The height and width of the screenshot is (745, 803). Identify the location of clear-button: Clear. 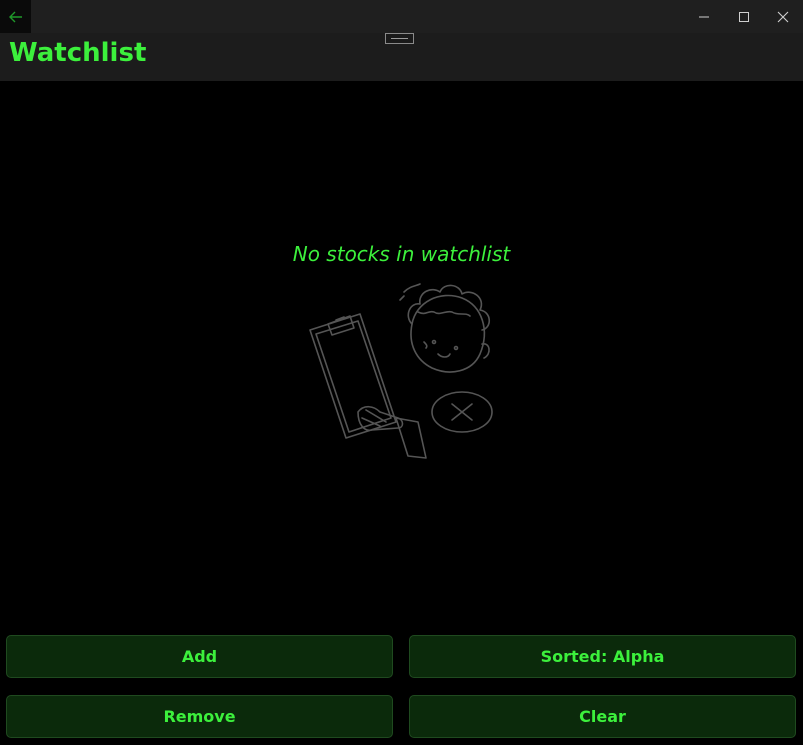
(602, 716).